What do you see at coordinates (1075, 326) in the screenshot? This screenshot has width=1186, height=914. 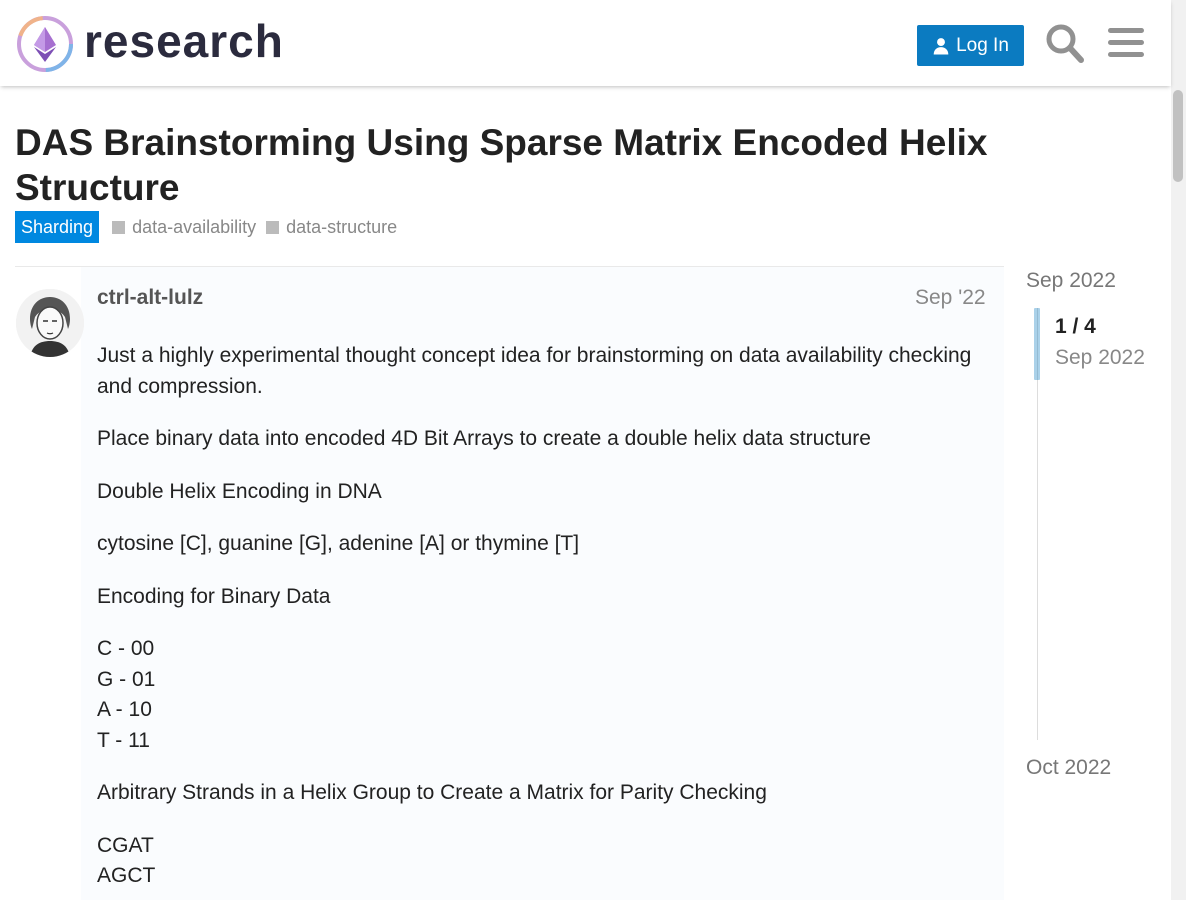 I see `timeline-post-count: 1 / 4` at bounding box center [1075, 326].